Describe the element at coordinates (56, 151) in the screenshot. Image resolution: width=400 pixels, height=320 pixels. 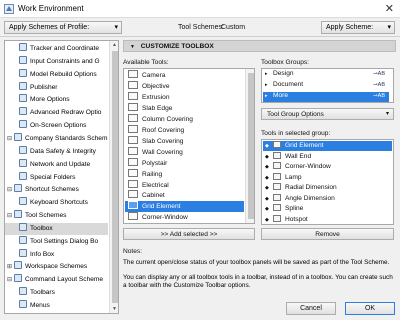
I see `tree-item: Data Safety & Integrity` at that location.